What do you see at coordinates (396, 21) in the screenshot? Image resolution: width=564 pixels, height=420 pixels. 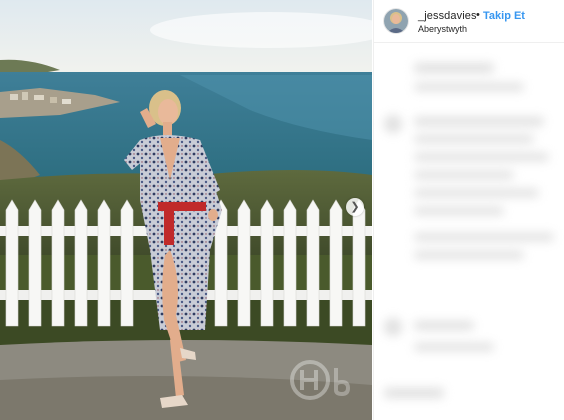 I see `avatar` at bounding box center [396, 21].